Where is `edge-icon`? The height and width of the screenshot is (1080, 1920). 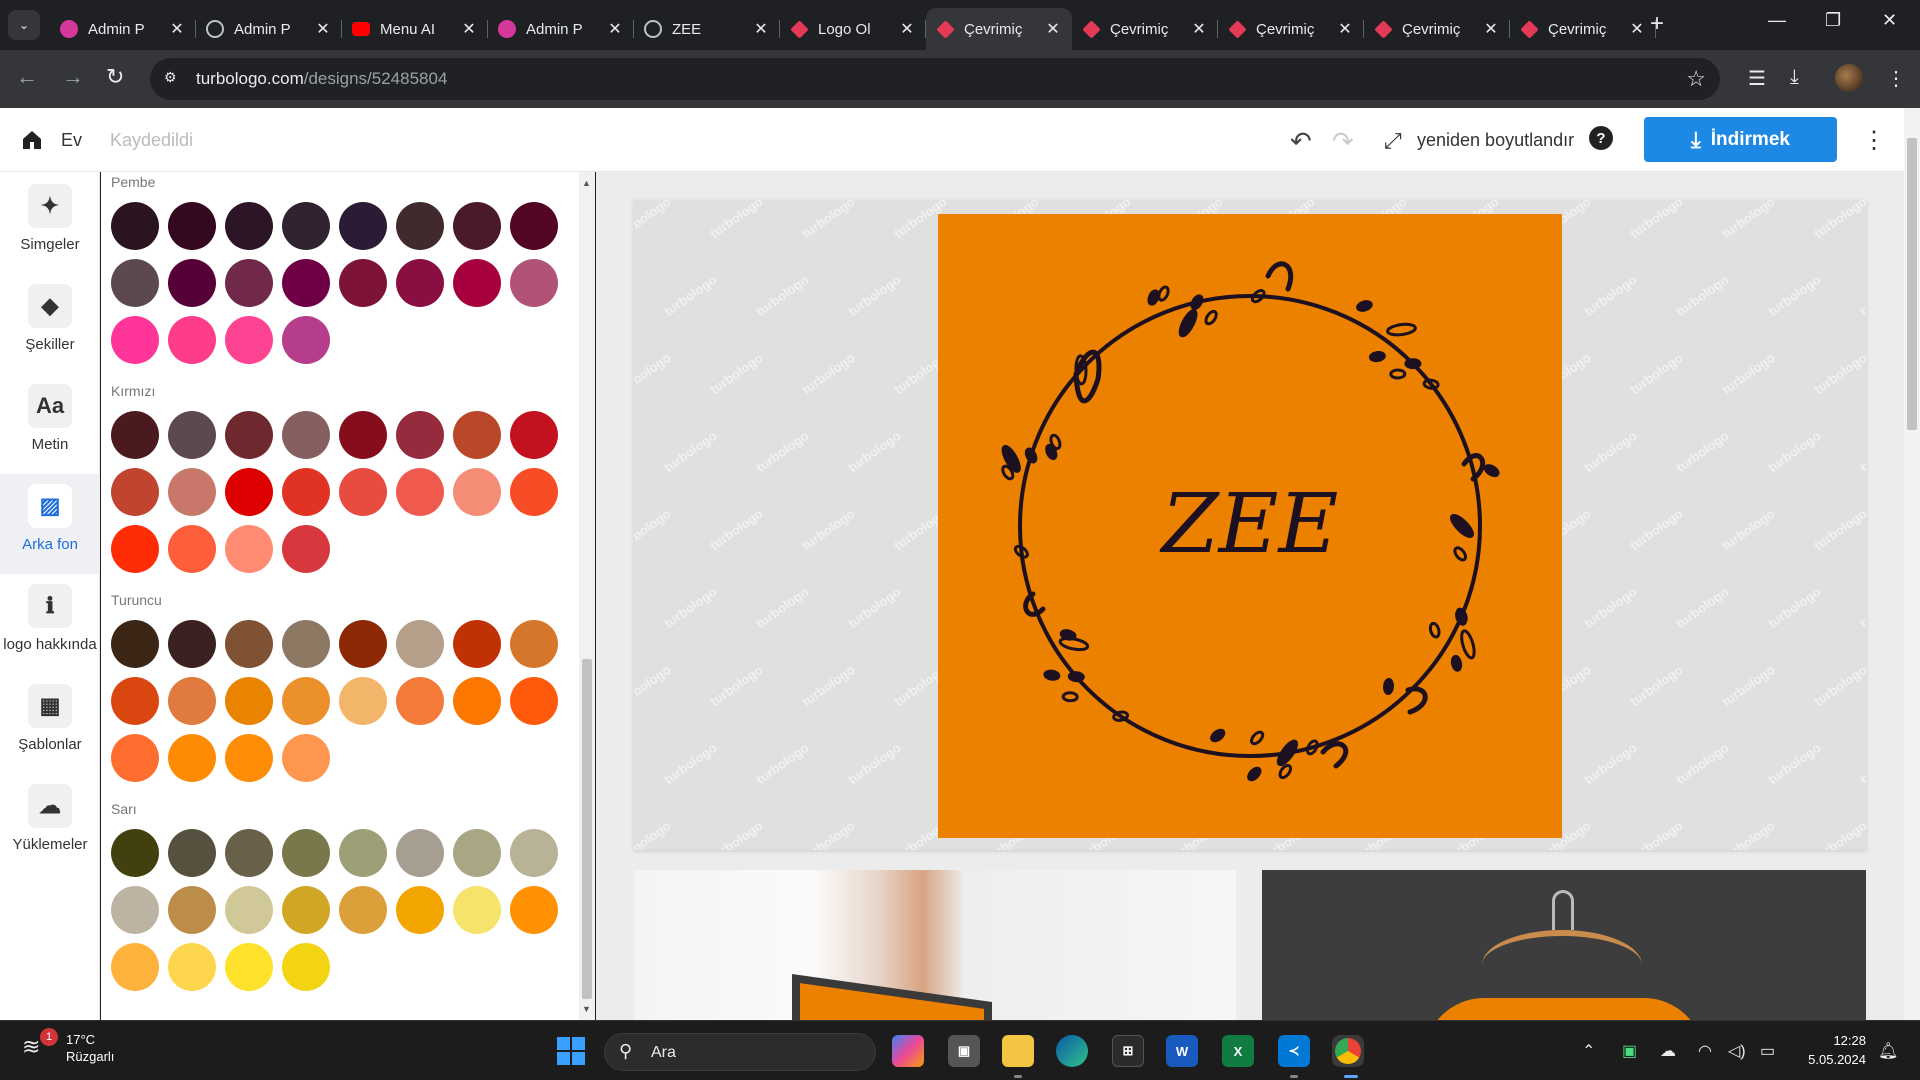 edge-icon is located at coordinates (1072, 1051).